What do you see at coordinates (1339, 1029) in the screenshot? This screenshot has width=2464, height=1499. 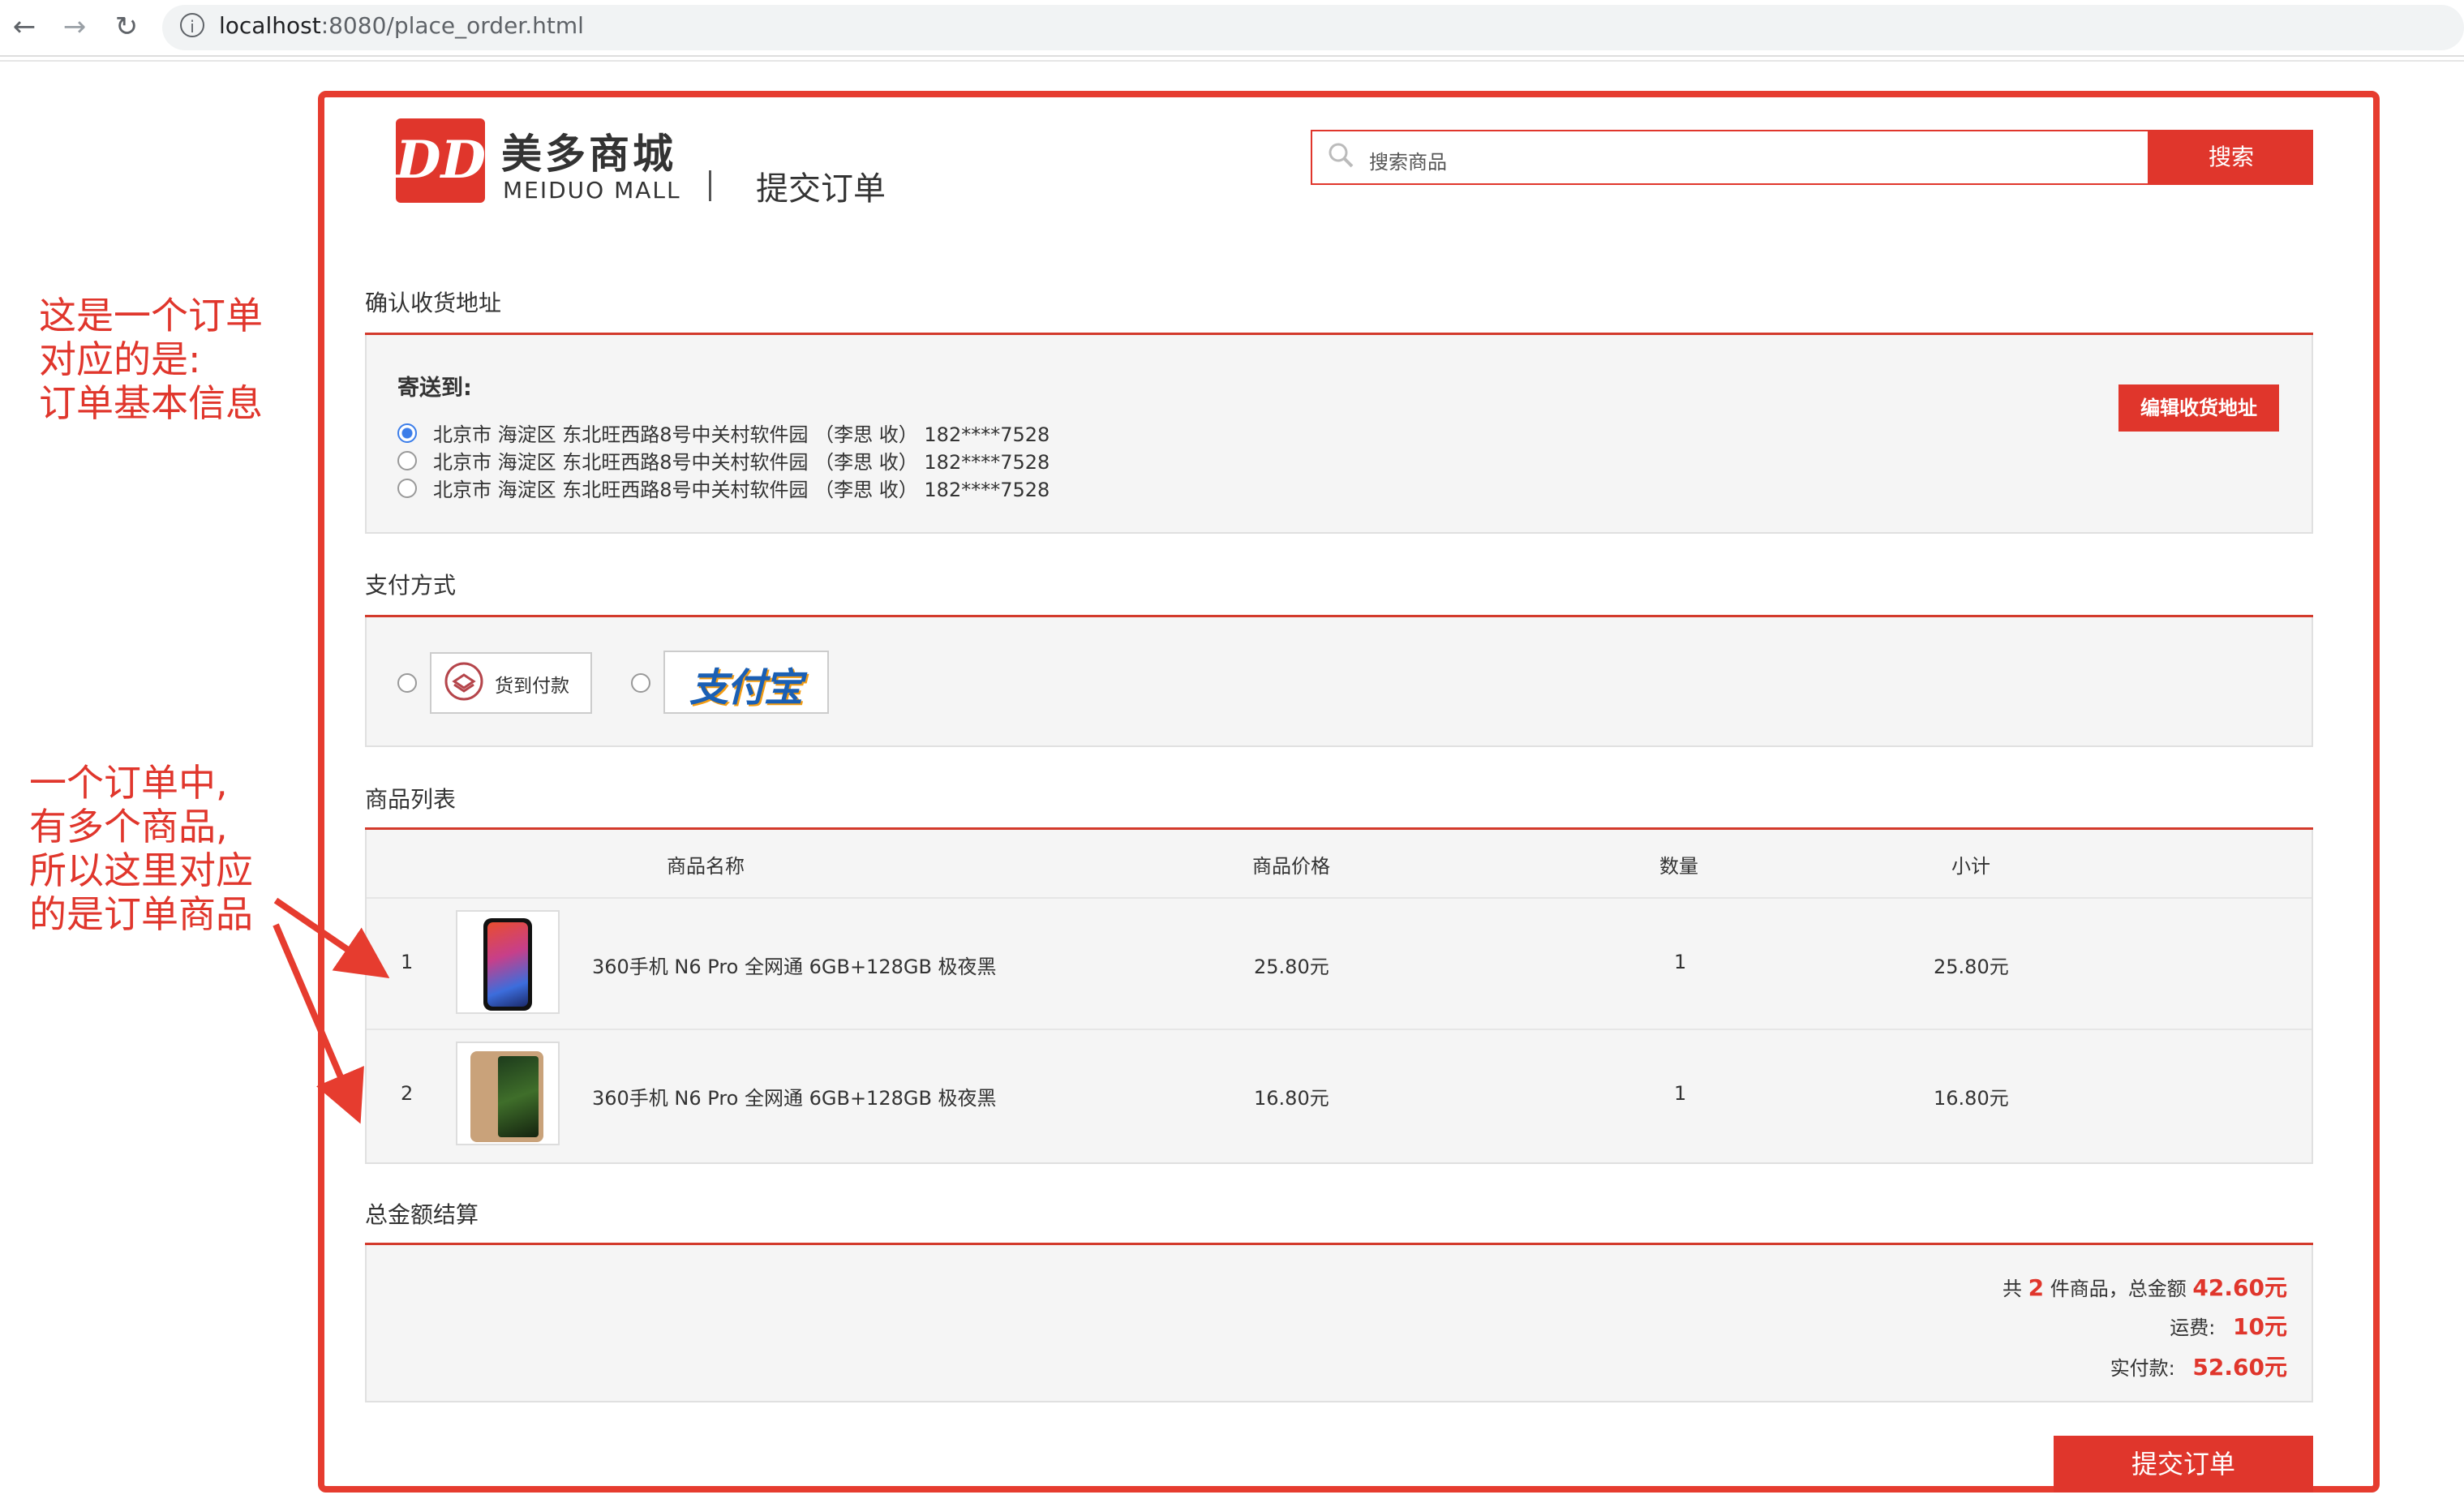 I see `row-divider` at bounding box center [1339, 1029].